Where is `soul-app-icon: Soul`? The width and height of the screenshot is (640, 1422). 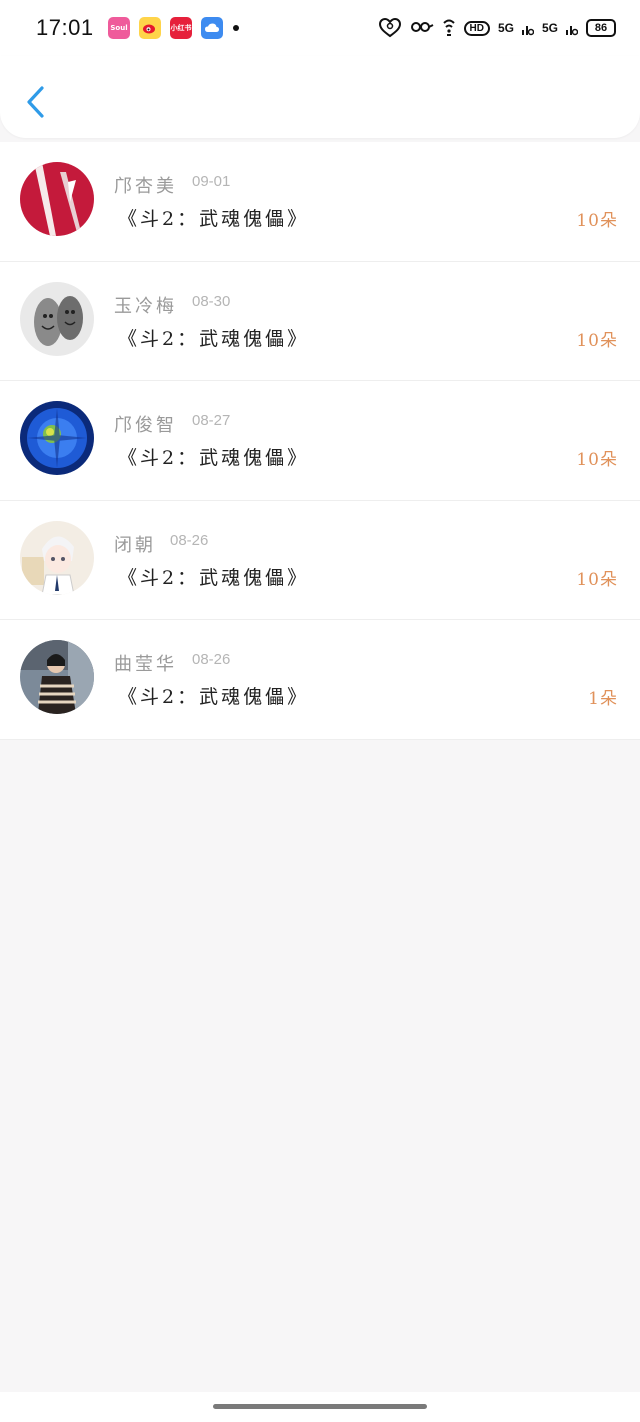
soul-app-icon: Soul is located at coordinates (119, 28).